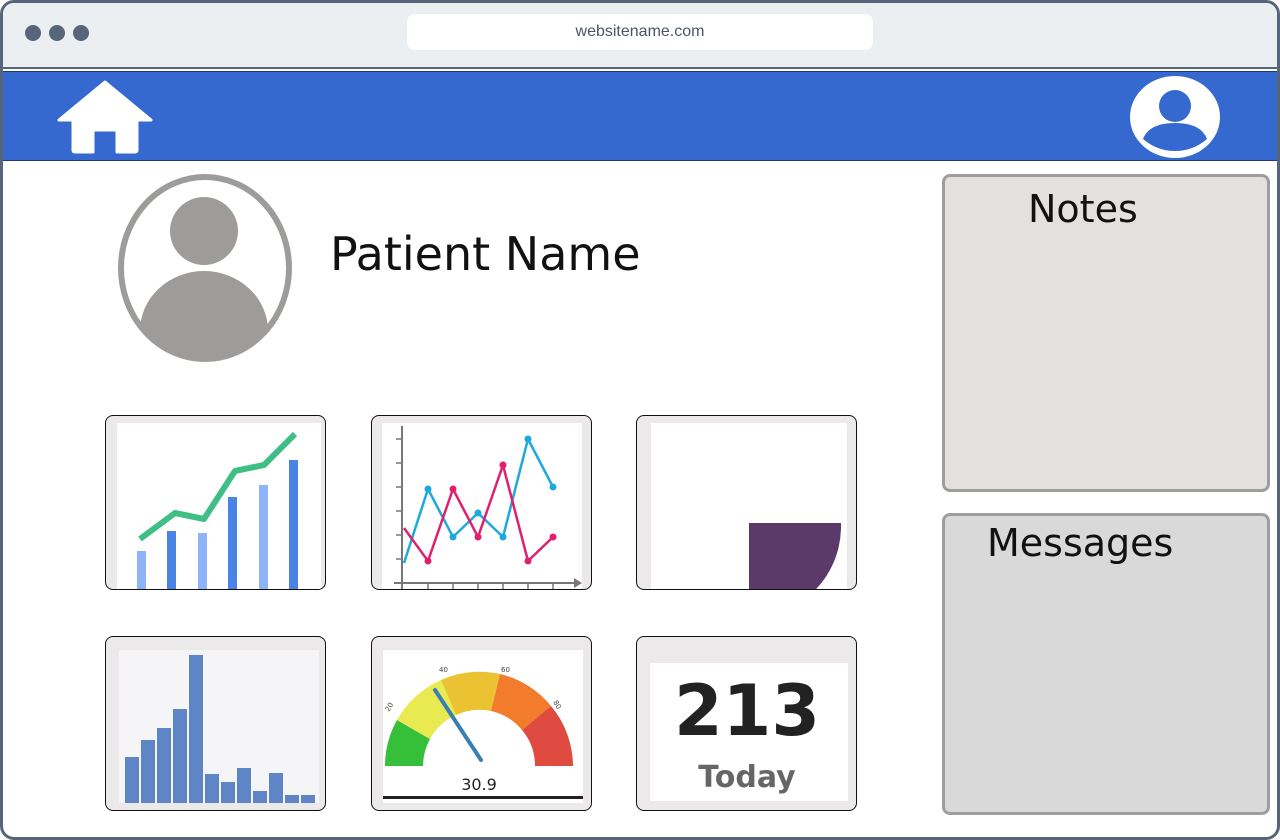  Describe the element at coordinates (482, 506) in the screenshot. I see `multi-line-chart-thumbnail` at that location.